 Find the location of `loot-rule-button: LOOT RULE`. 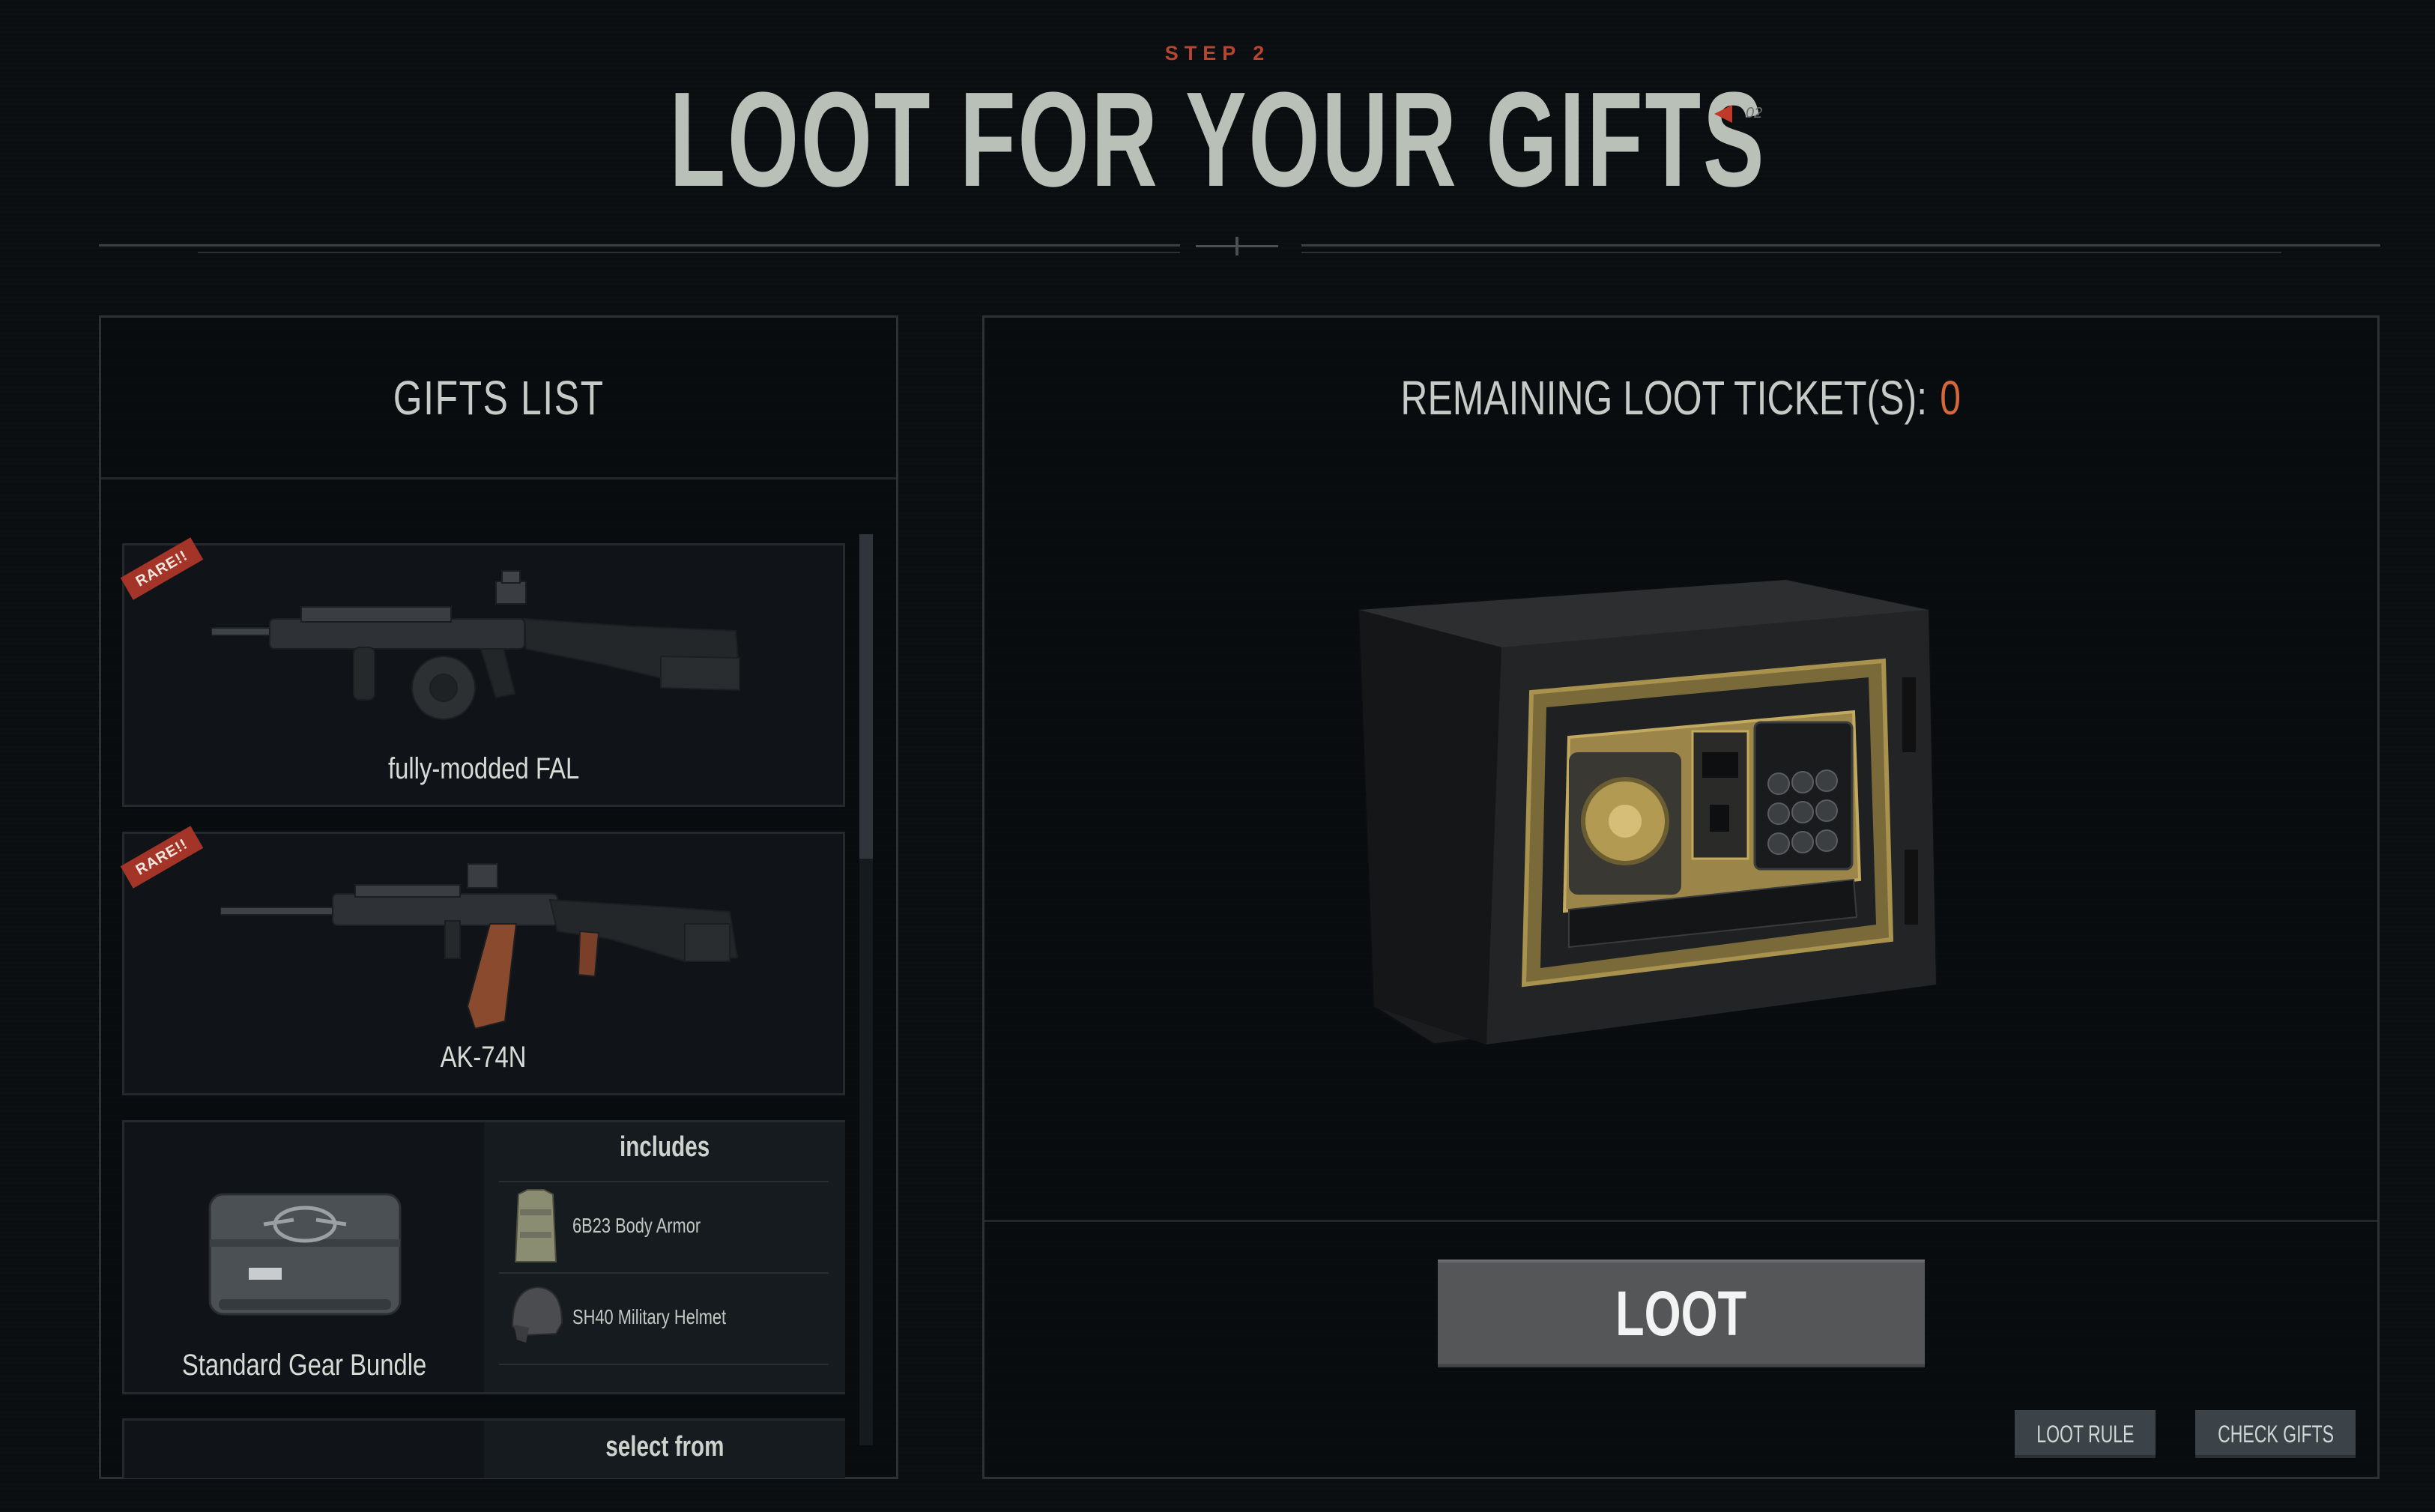

loot-rule-button: LOOT RULE is located at coordinates (2085, 1434).